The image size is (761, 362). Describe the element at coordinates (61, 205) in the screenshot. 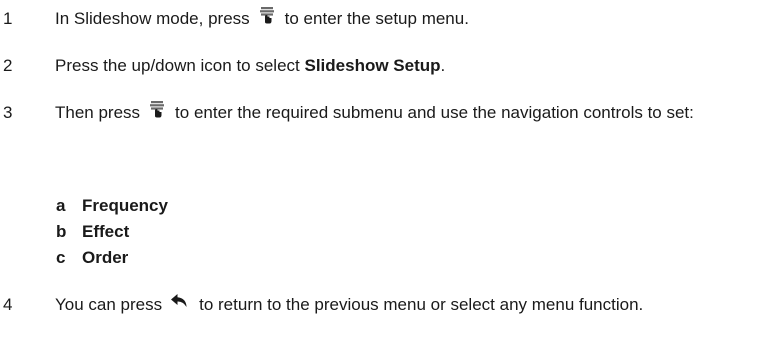

I see `subitem-letter: a` at that location.